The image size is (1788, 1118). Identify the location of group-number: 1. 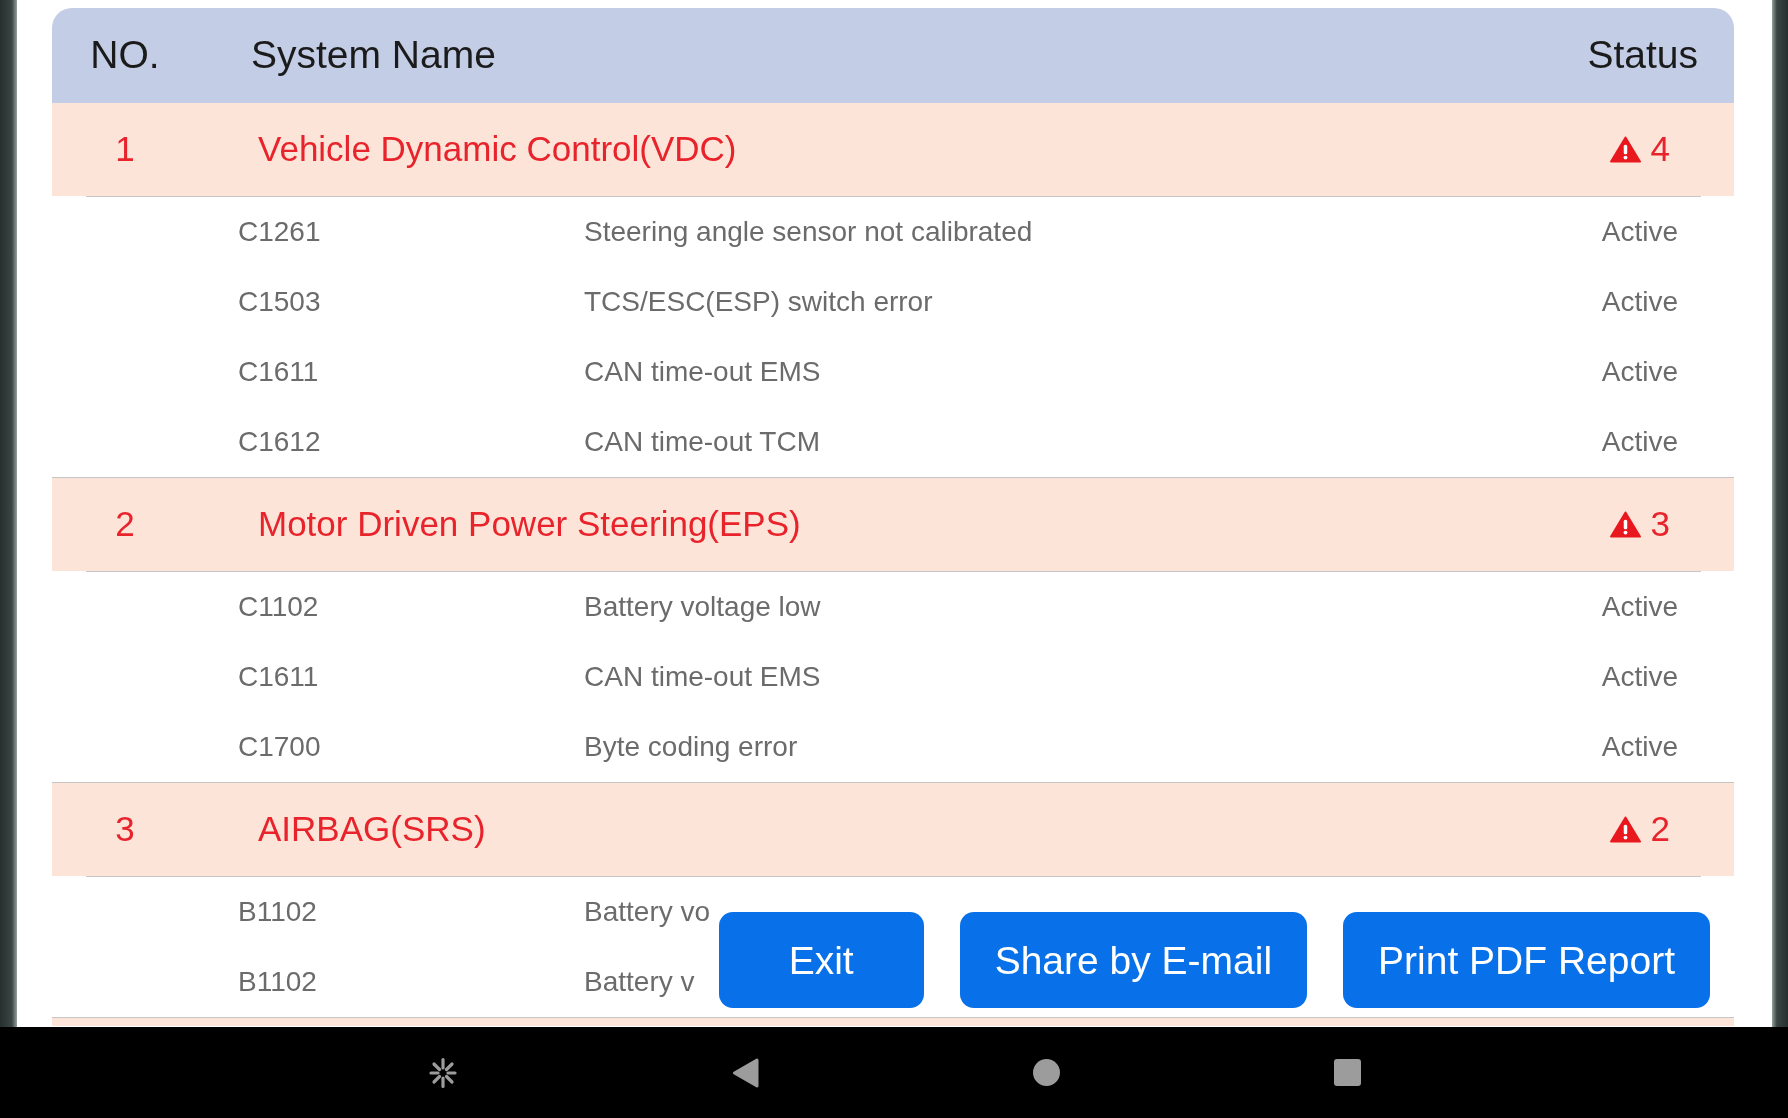
(125, 149).